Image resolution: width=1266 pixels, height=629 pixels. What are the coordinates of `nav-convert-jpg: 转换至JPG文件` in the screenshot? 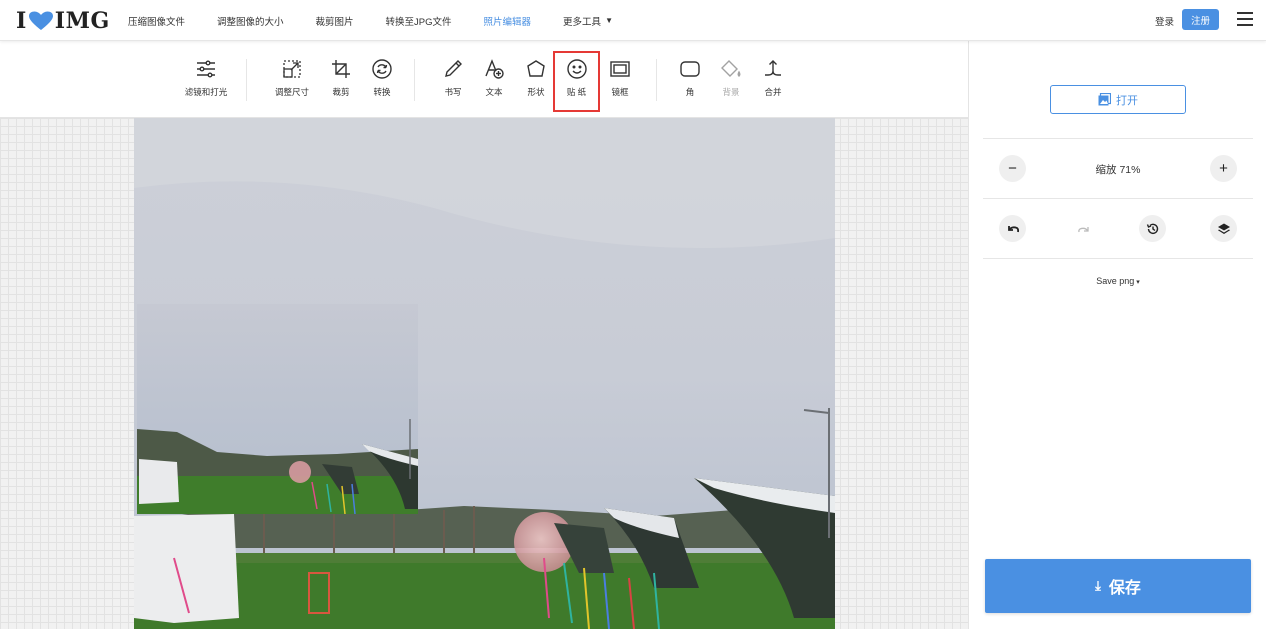 It's located at (419, 21).